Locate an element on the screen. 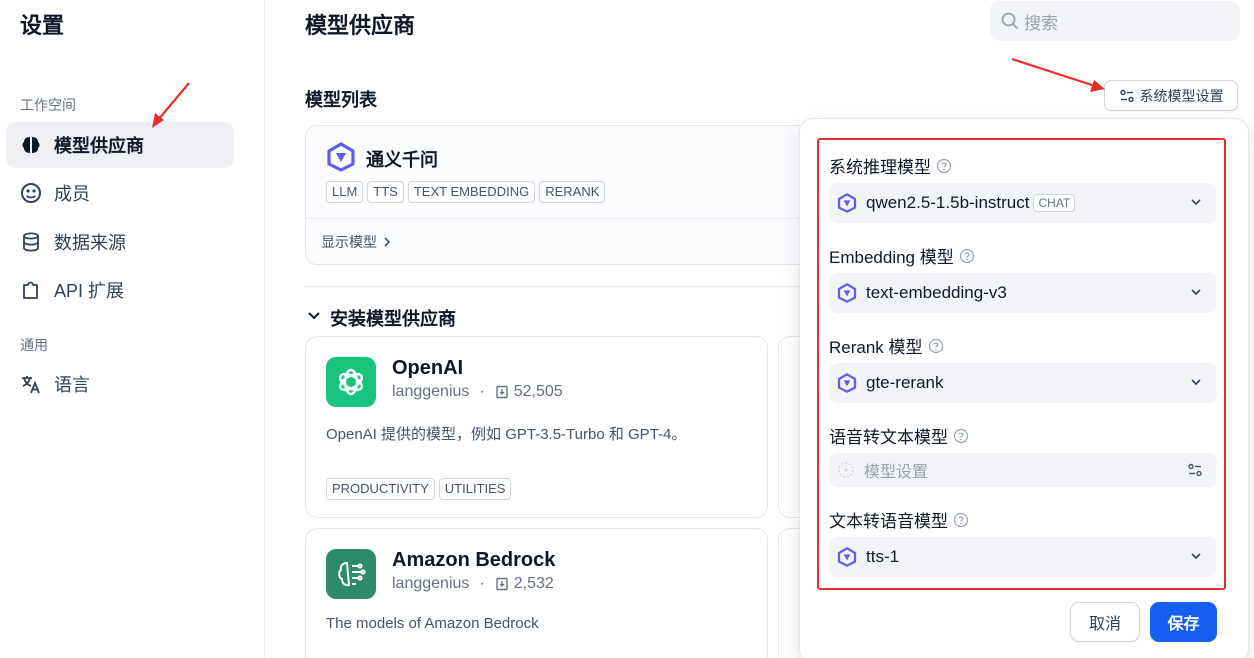 Image resolution: width=1254 pixels, height=658 pixels. sidebar-item-label: 数据来源 is located at coordinates (90, 243).